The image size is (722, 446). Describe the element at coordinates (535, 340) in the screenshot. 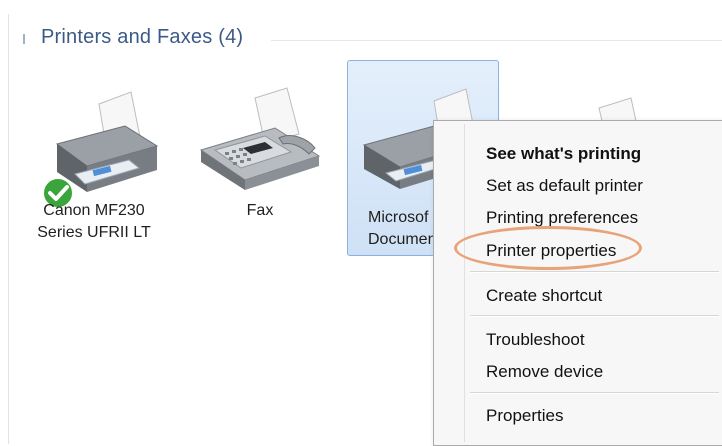

I see `menu-item-troubleshoot: Troubleshoot` at that location.